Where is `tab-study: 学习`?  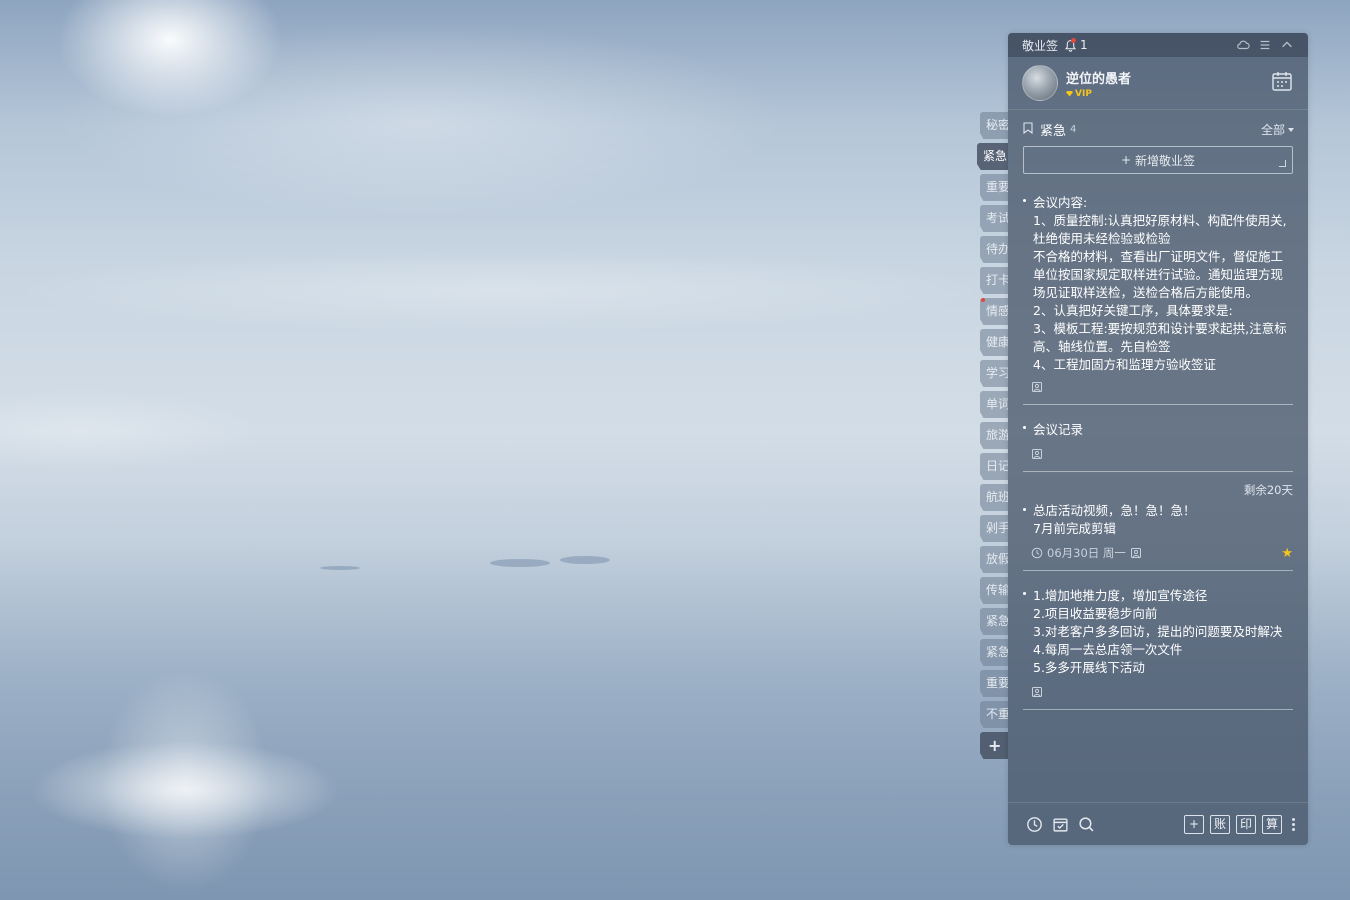
tab-study: 学习 is located at coordinates (994, 373).